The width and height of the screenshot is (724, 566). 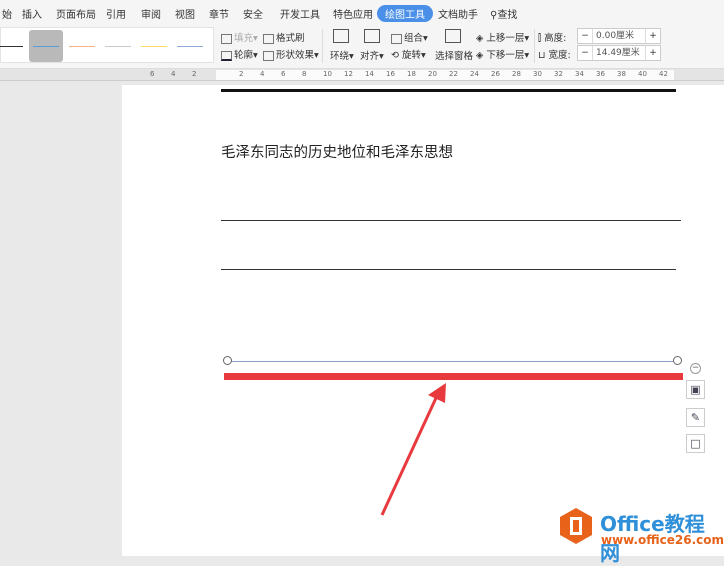 I want to click on edit-line-button: ✎, so click(x=695, y=417).